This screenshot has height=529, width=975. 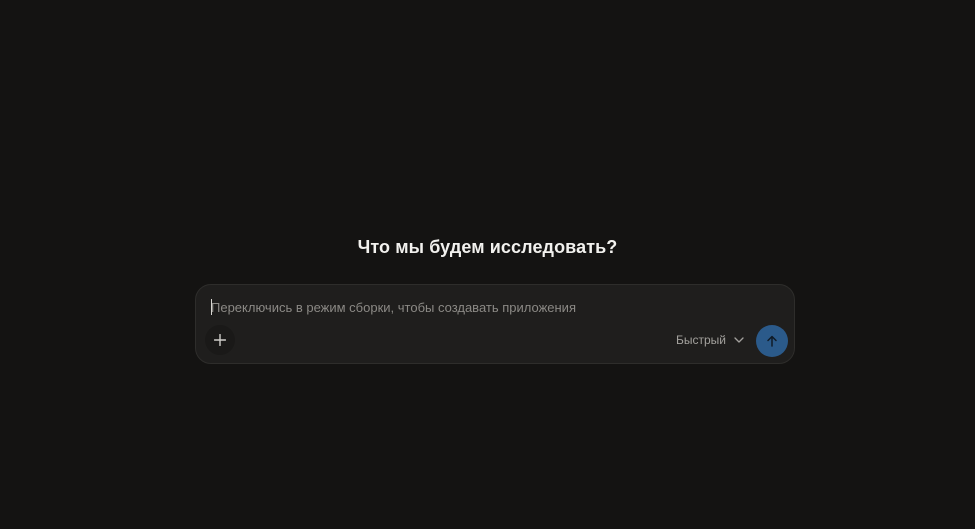 What do you see at coordinates (487, 247) in the screenshot?
I see `page-title: Что мы будем исследовать?` at bounding box center [487, 247].